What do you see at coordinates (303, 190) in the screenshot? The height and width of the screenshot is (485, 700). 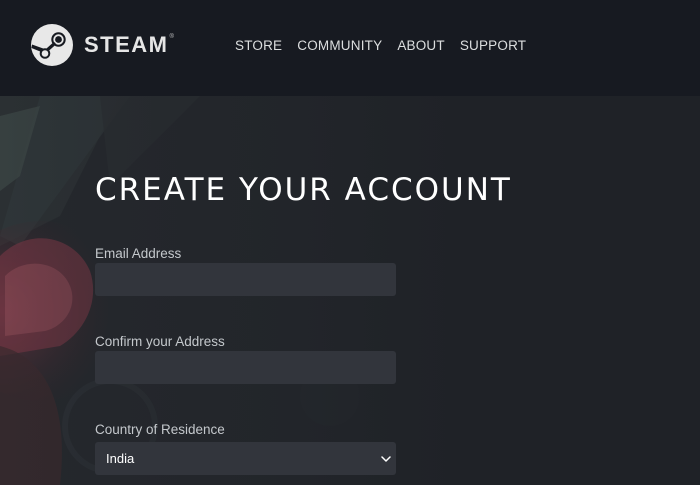 I see `page-title: CREATE YOUR ACCOUNT` at bounding box center [303, 190].